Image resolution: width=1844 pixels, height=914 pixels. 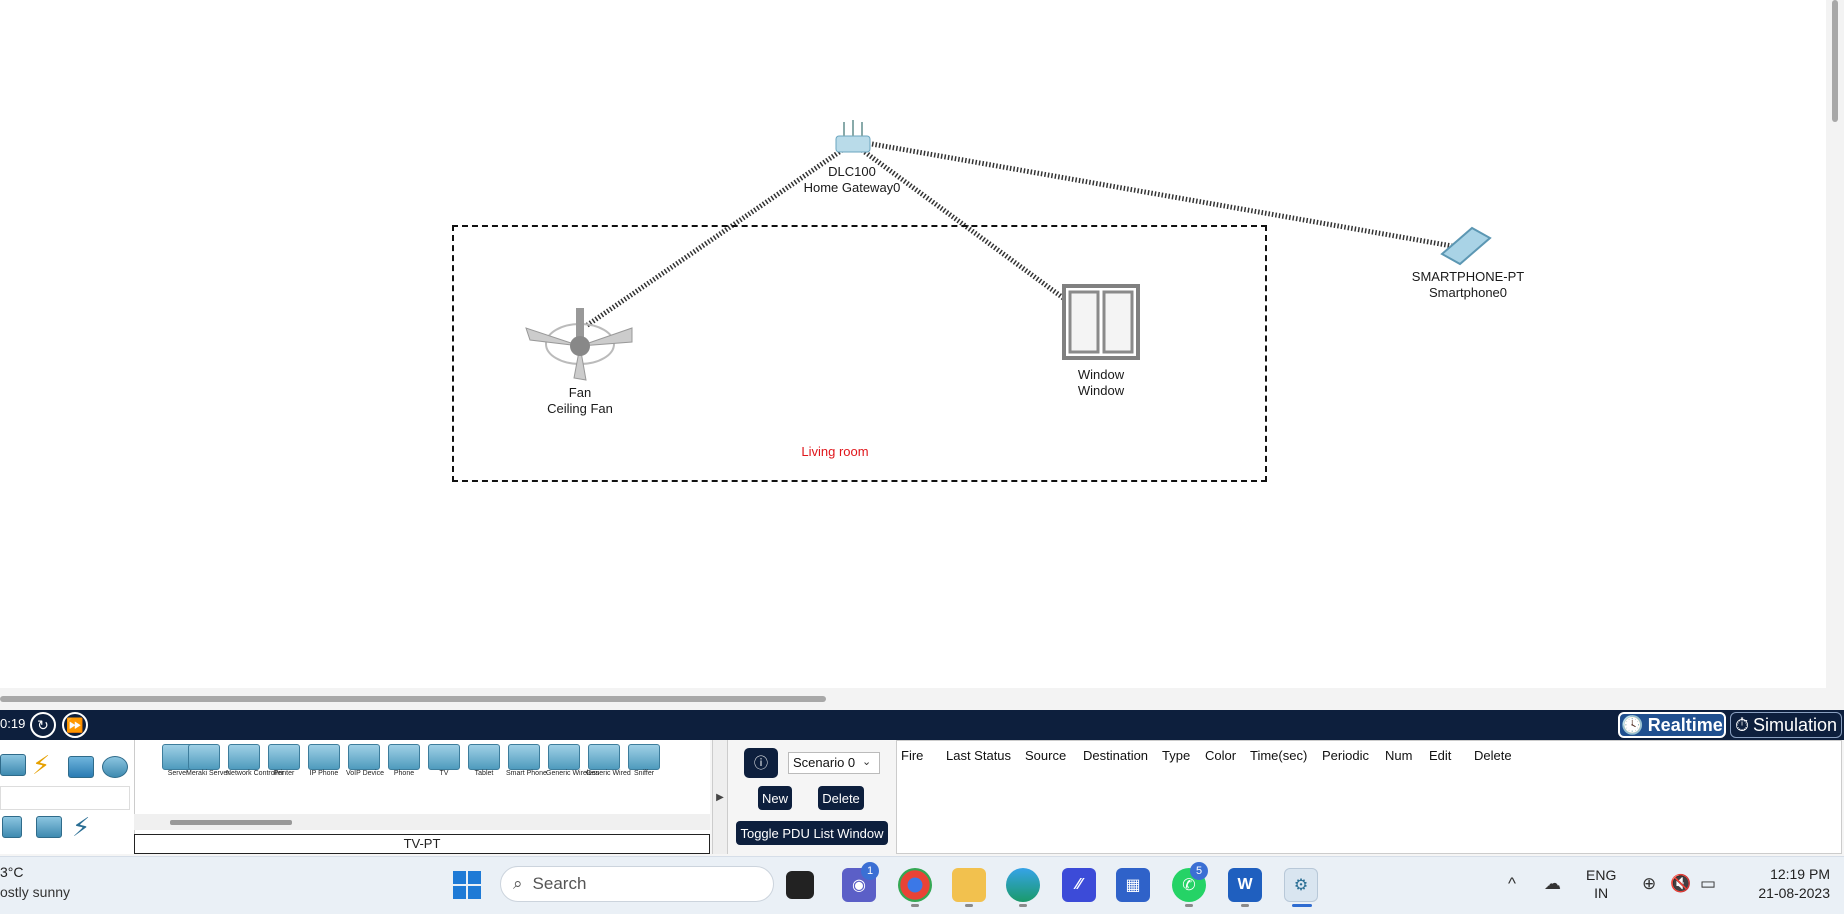 I want to click on category-search, so click(x=65, y=798).